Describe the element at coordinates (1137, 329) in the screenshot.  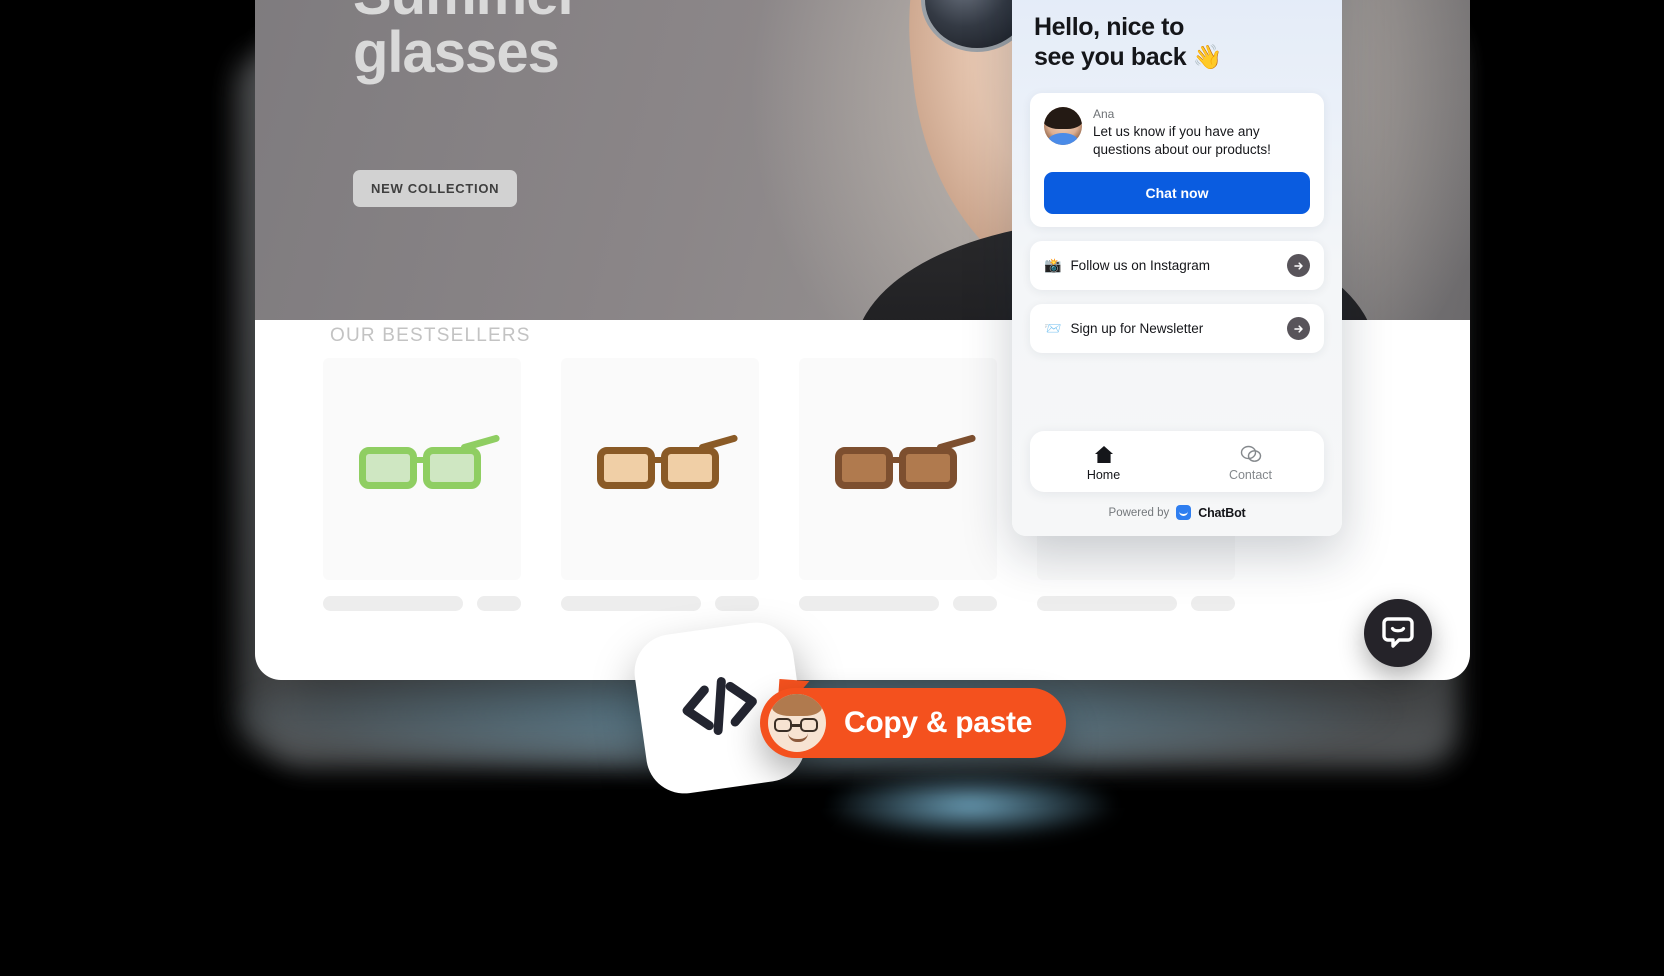
I see `quick-link-label: Sign up for Newsletter` at that location.